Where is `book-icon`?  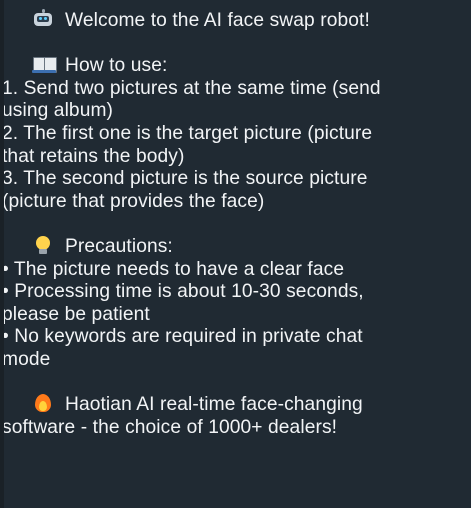 book-icon is located at coordinates (44, 64).